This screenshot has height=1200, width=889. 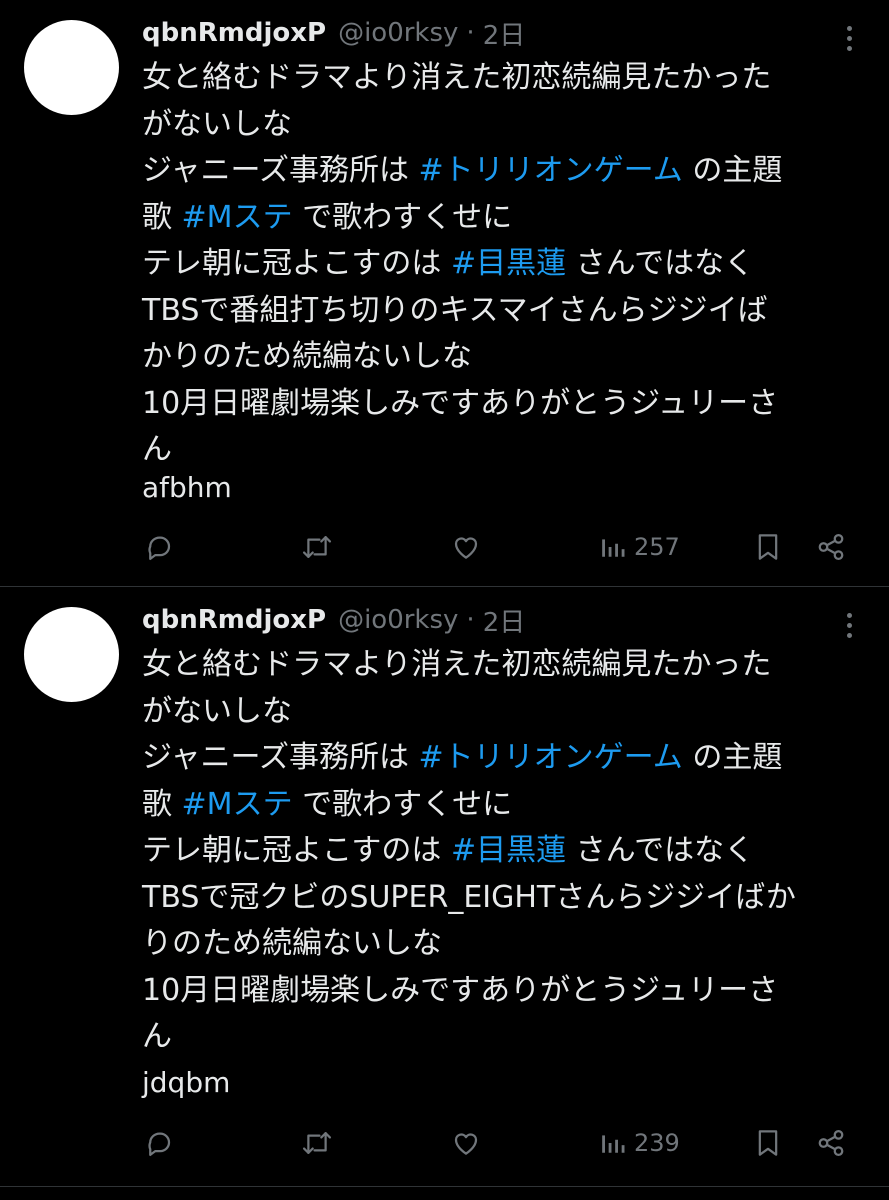 What do you see at coordinates (187, 487) in the screenshot?
I see `tweet-signature: afbhm` at bounding box center [187, 487].